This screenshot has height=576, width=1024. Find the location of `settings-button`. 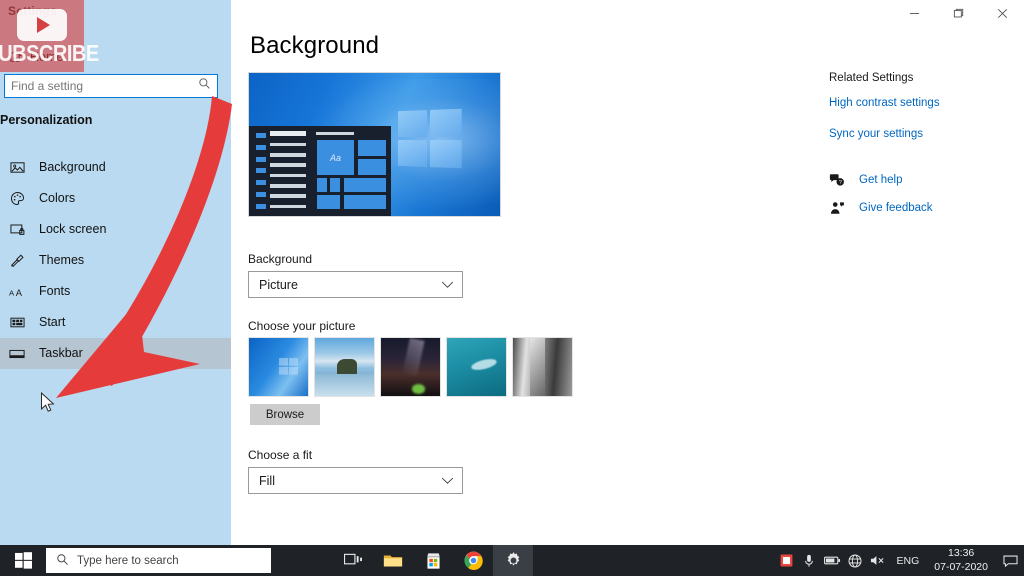

settings-button is located at coordinates (513, 560).